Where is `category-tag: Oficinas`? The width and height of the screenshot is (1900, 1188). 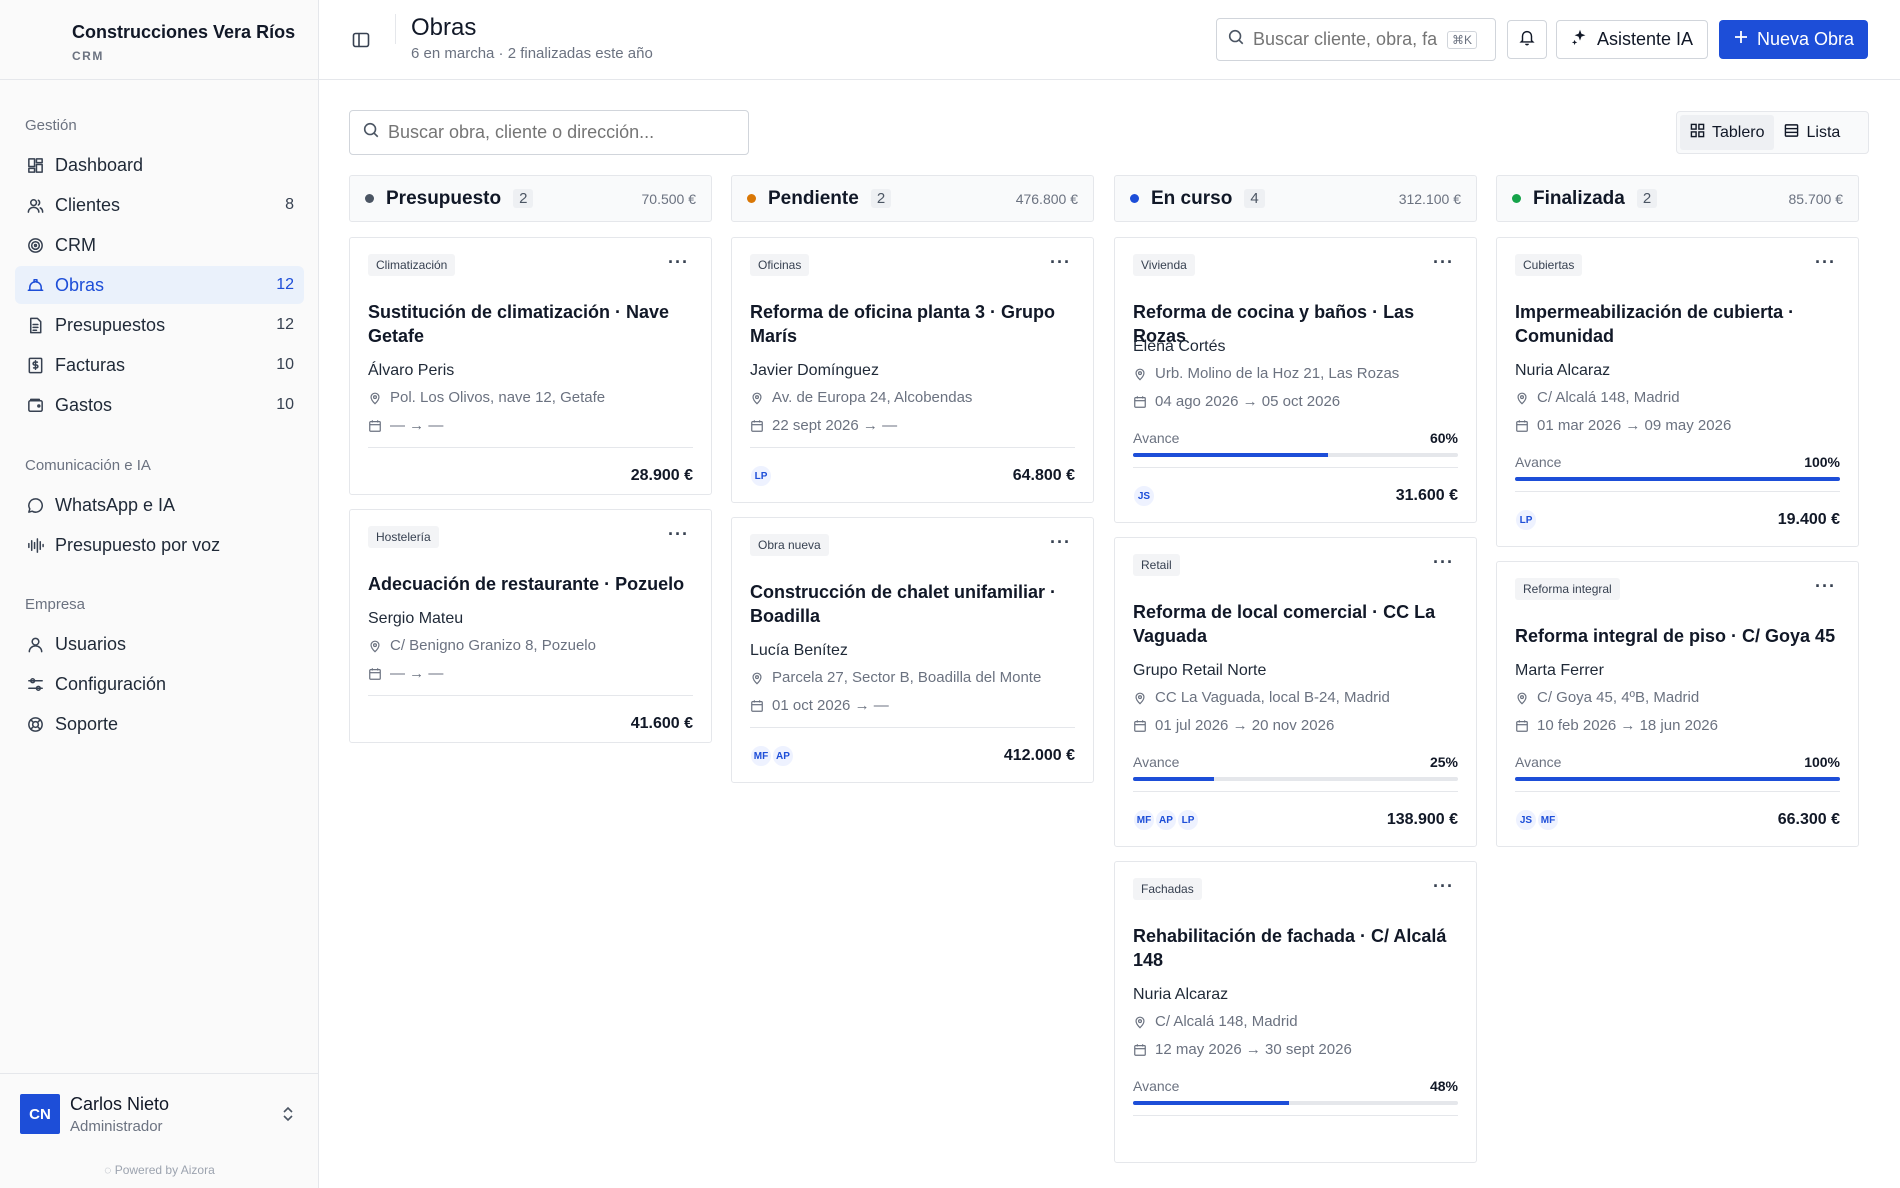
category-tag: Oficinas is located at coordinates (780, 265).